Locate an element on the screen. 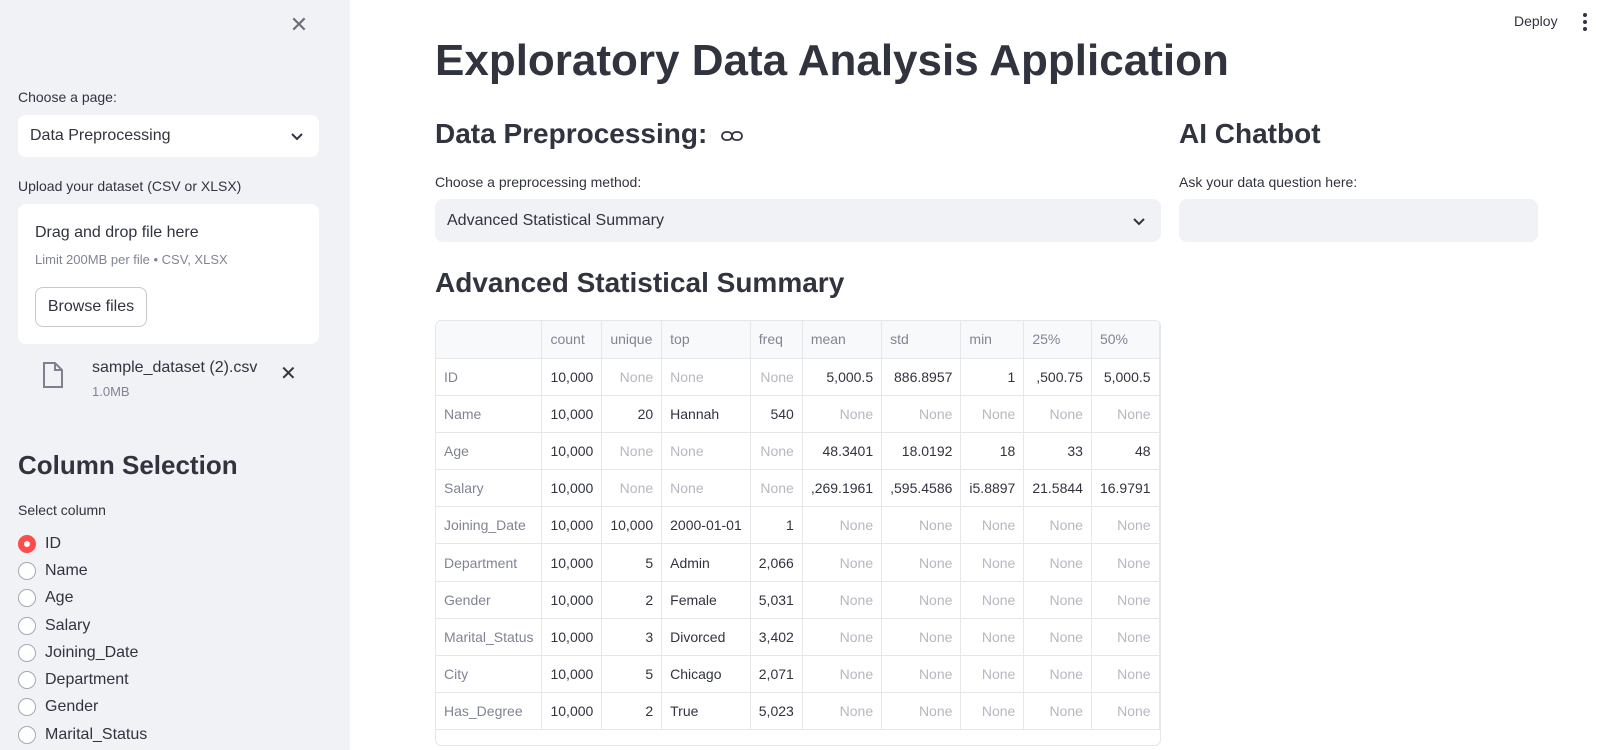  radio-option-salary: Salary is located at coordinates (82, 625).